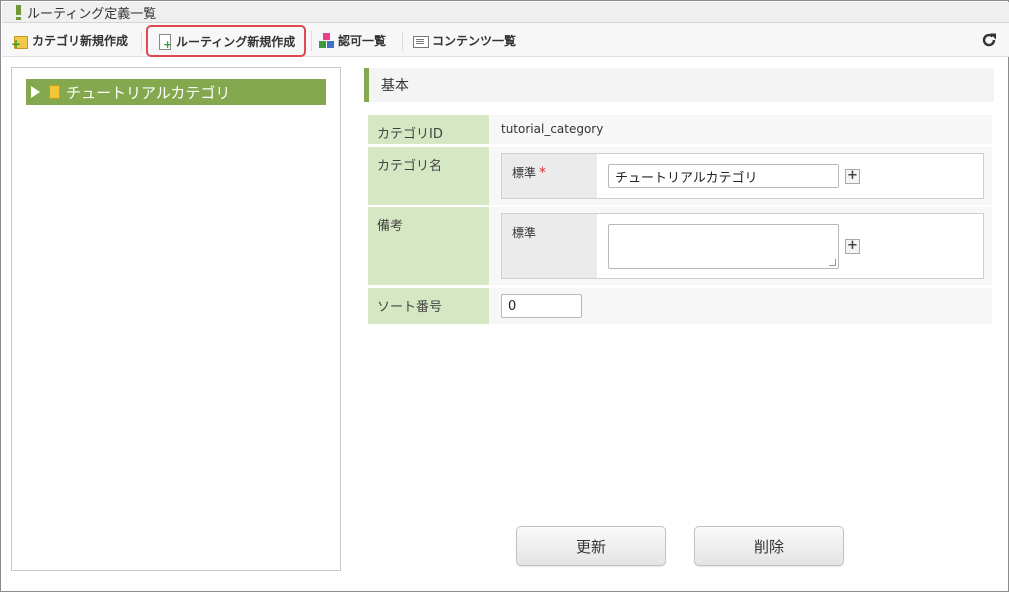 Image resolution: width=1009 pixels, height=592 pixels. What do you see at coordinates (505, 12) in the screenshot?
I see `title-bar: ルーティング定義一覧` at bounding box center [505, 12].